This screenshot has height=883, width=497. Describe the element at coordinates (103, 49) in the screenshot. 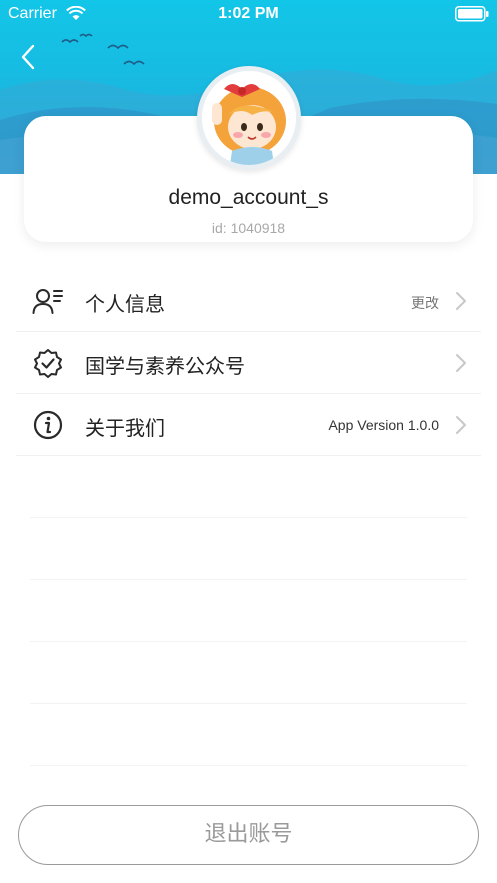

I see `birds-icon` at that location.